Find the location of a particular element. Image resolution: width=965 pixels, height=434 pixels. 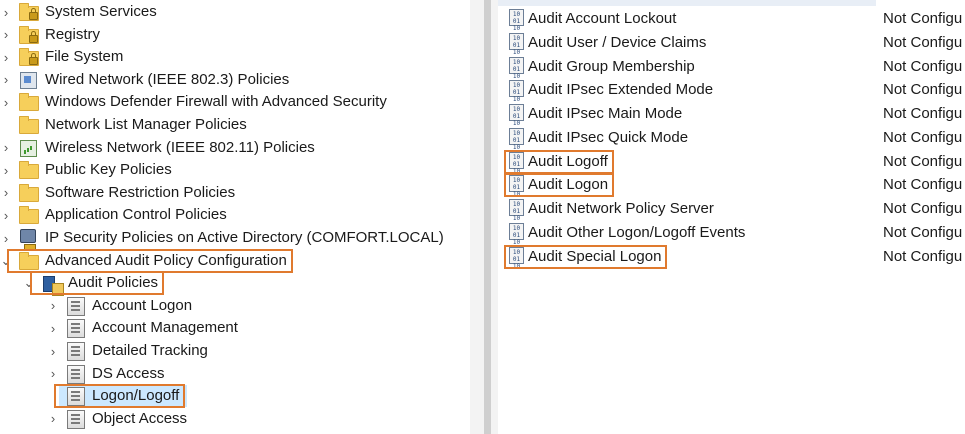

tree-item-label: Account Management is located at coordinates (165, 328).